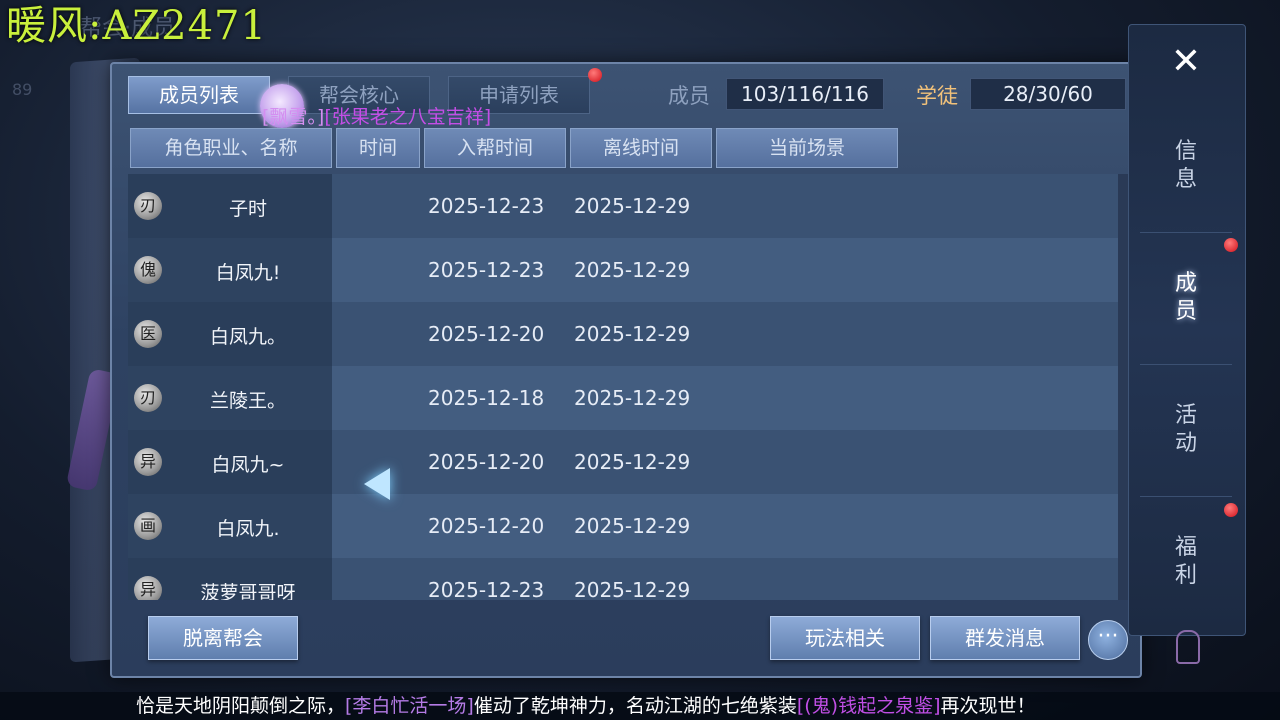 The image size is (1280, 720). I want to click on header-join-time: 入帮时间, so click(495, 148).